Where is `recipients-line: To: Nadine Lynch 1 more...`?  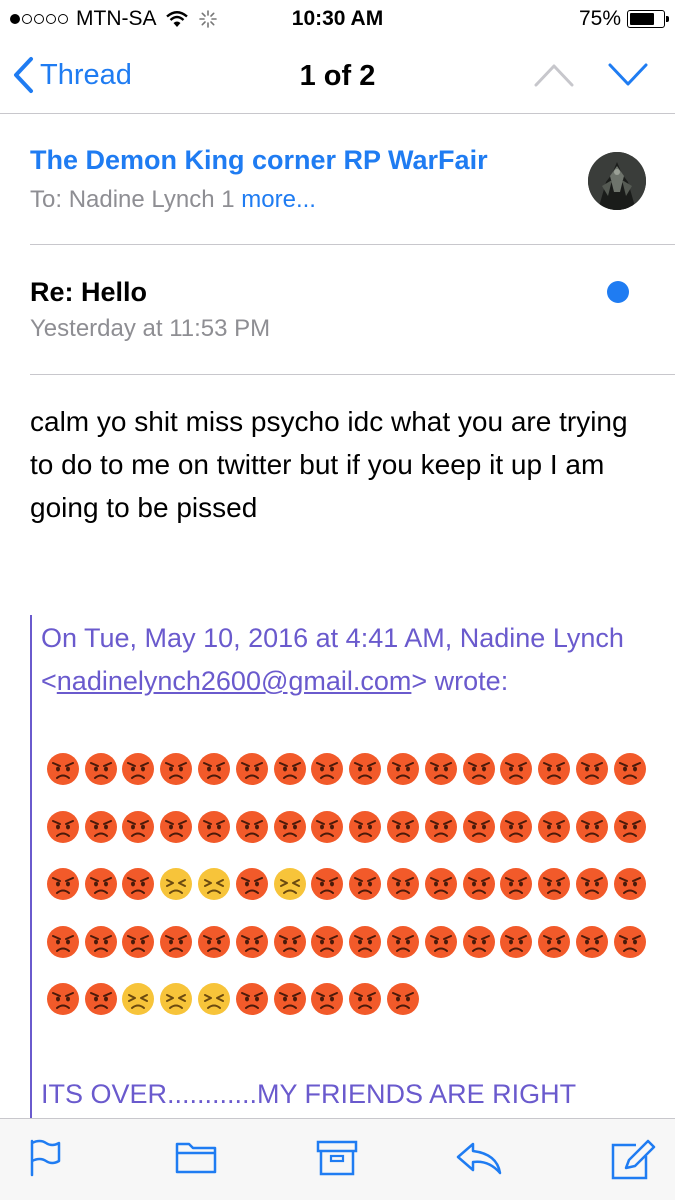 recipients-line: To: Nadine Lynch 1 more... is located at coordinates (173, 200).